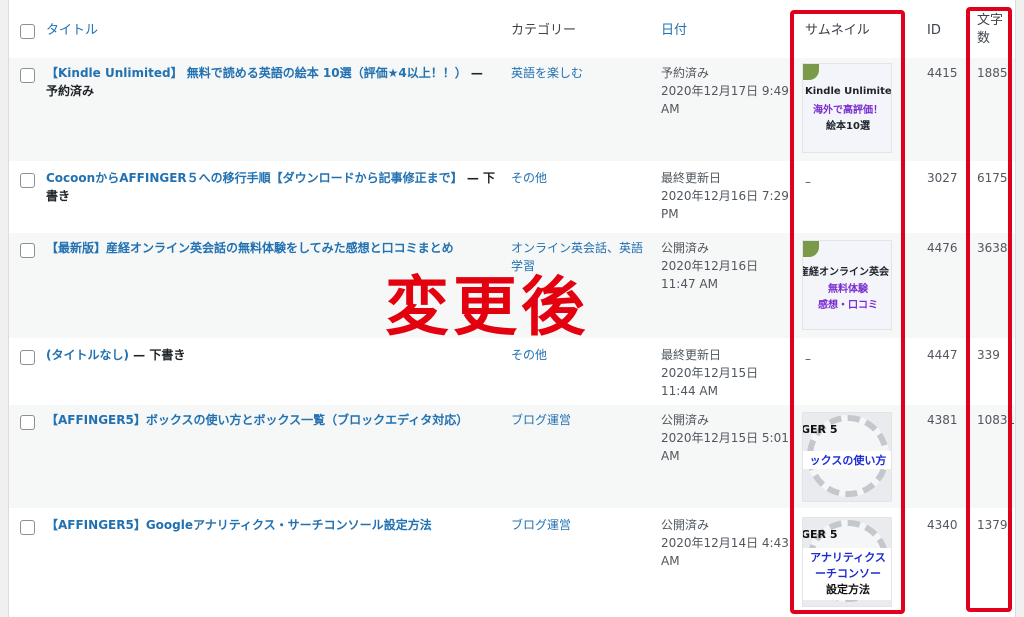 This screenshot has height=617, width=1024. I want to click on post-title-link: 【AFFINGER5】ボックスの使い方とボックス一覧（ブロックエディタ対応）, so click(257, 420).